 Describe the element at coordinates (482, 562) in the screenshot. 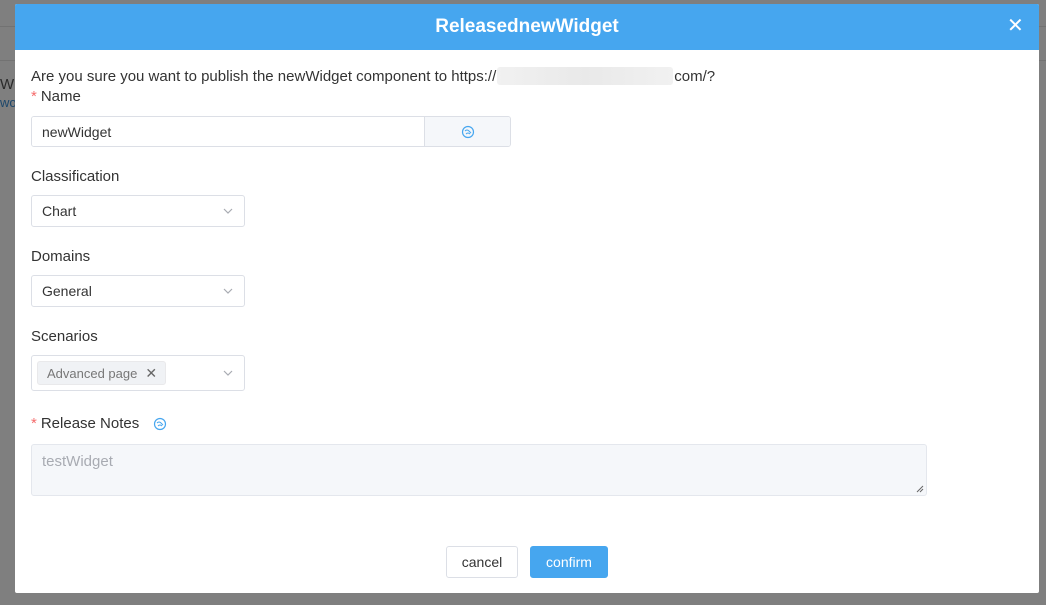

I see `cancel-button: cancel` at that location.